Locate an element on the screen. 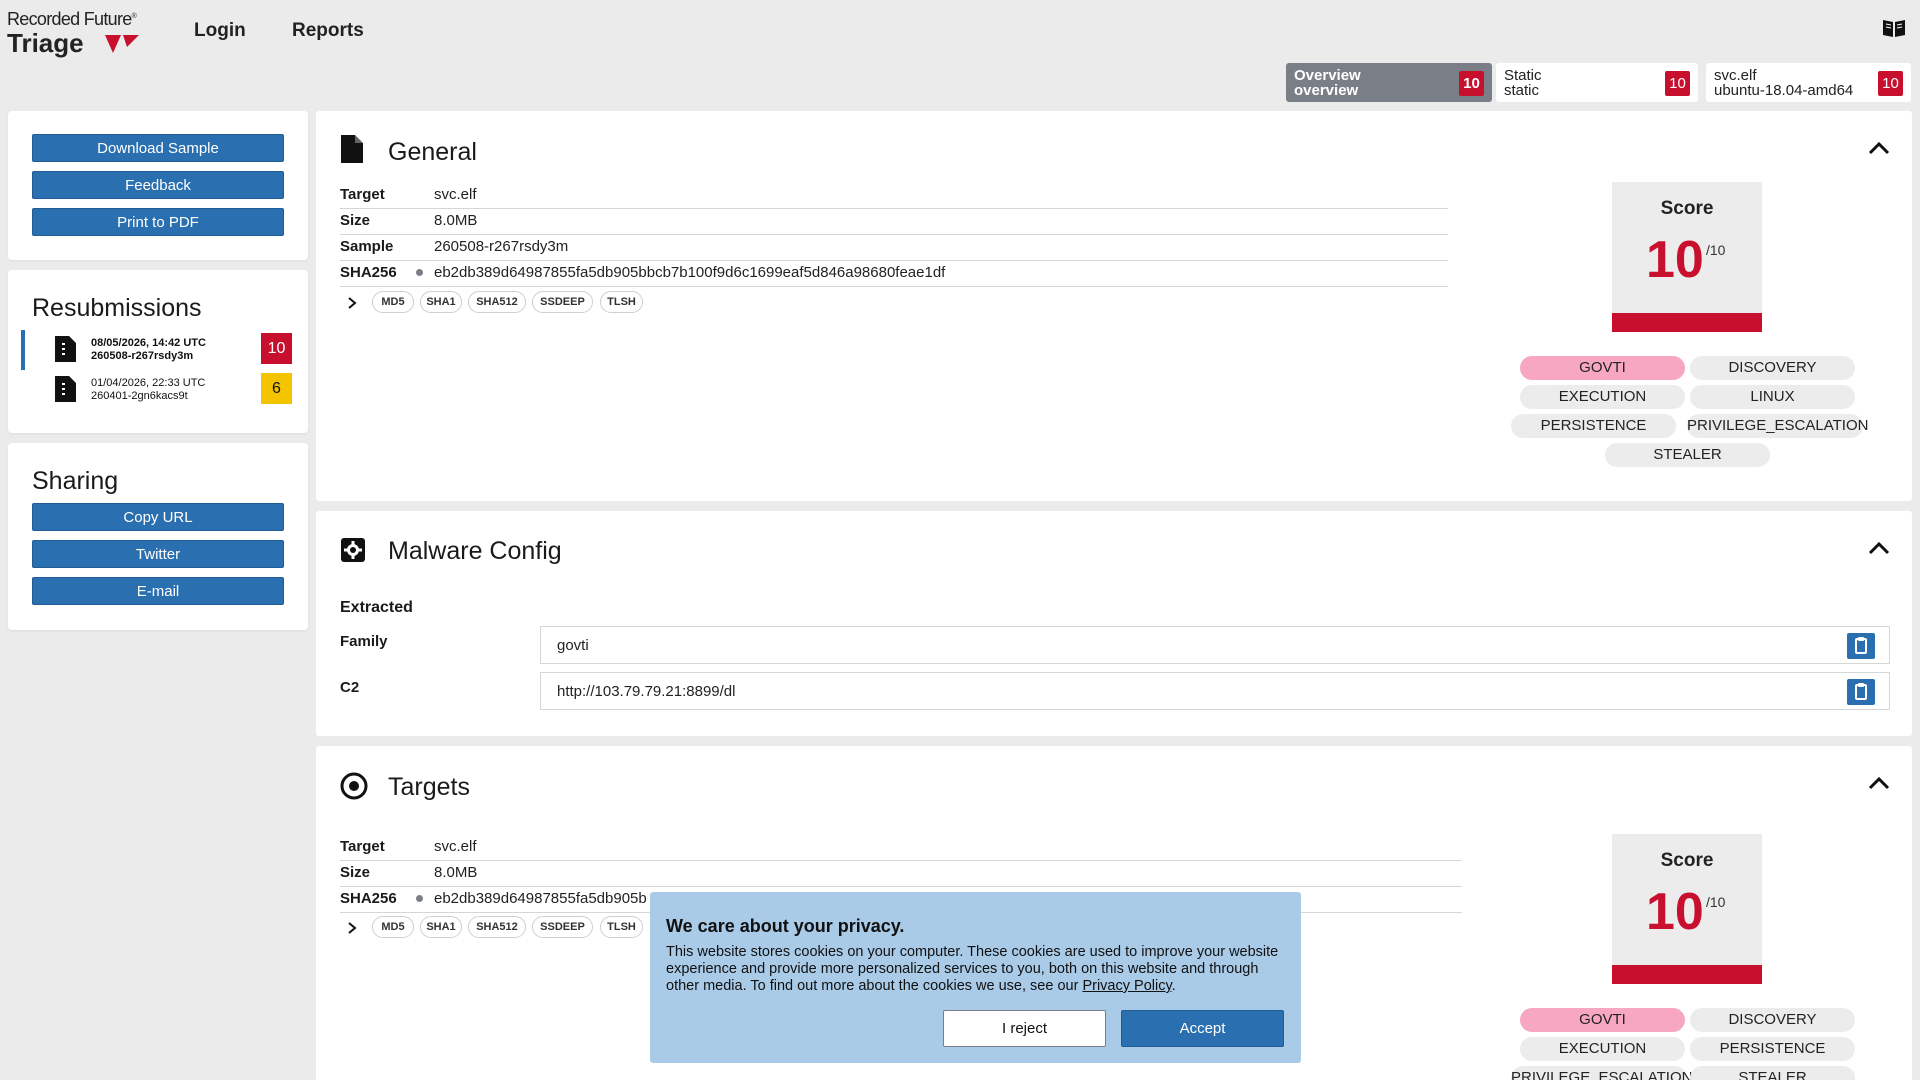 The image size is (1920, 1080). privacy-policy-link: Privacy Policy is located at coordinates (1126, 986).